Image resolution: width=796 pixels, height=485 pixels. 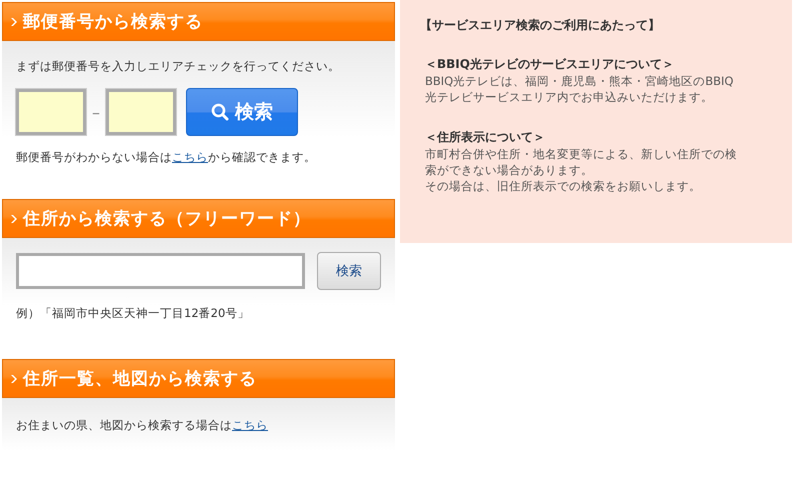 I want to click on instruction-text: まずは郵便番号を入力しエリアチェックを行ってください。, so click(x=178, y=66).